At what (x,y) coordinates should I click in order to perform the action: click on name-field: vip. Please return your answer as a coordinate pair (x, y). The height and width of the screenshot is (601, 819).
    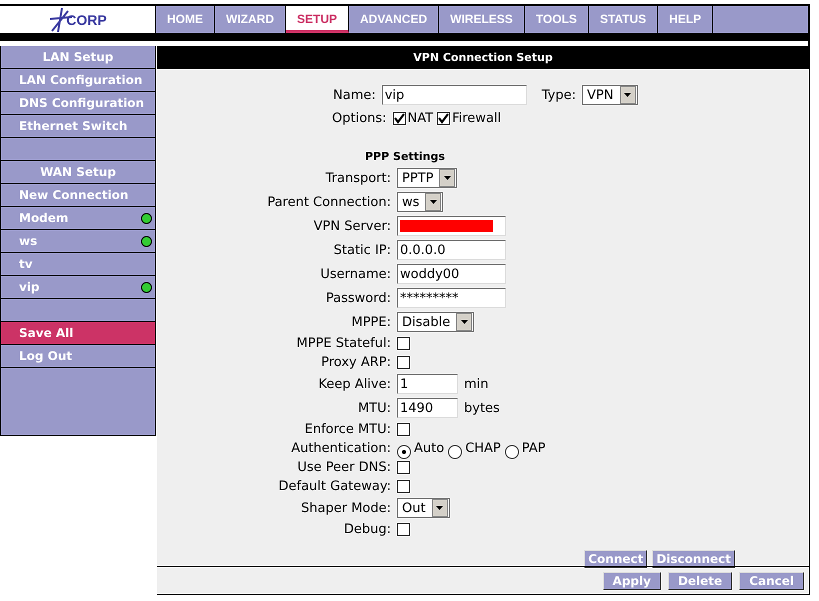
    Looking at the image, I should click on (454, 95).